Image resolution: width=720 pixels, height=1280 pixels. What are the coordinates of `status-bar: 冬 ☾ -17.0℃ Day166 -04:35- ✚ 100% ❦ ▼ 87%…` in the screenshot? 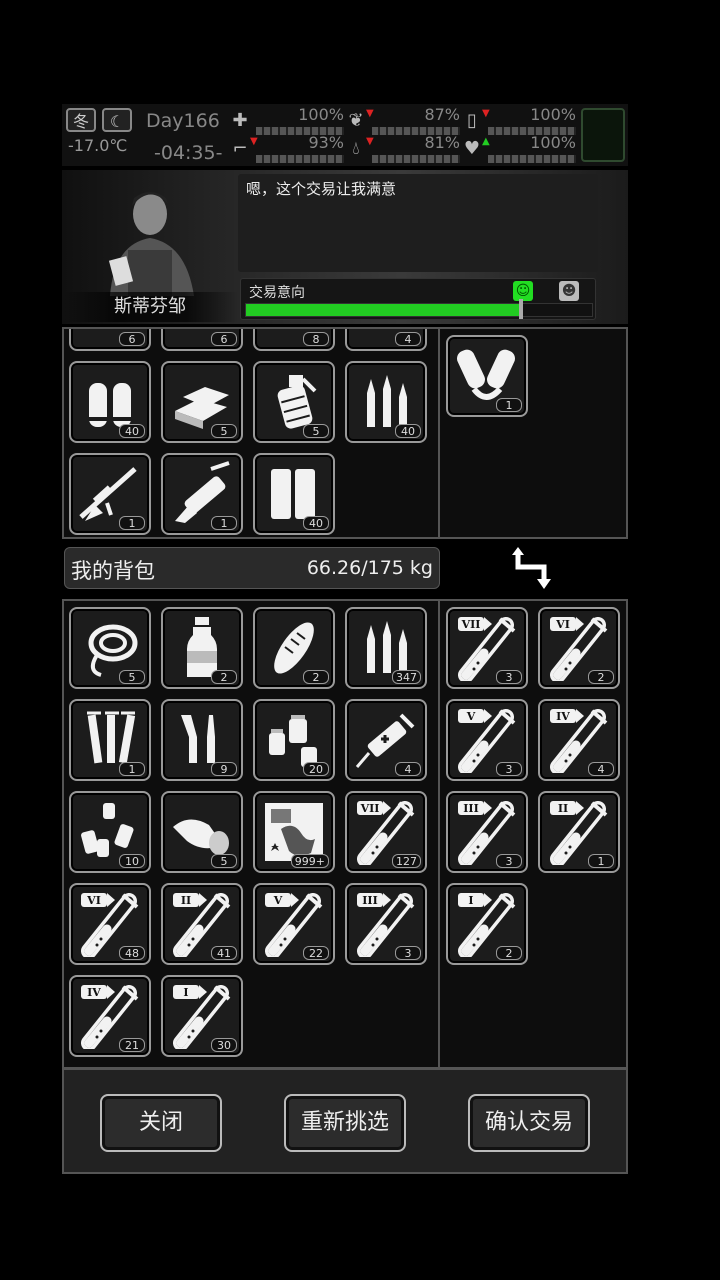 It's located at (345, 135).